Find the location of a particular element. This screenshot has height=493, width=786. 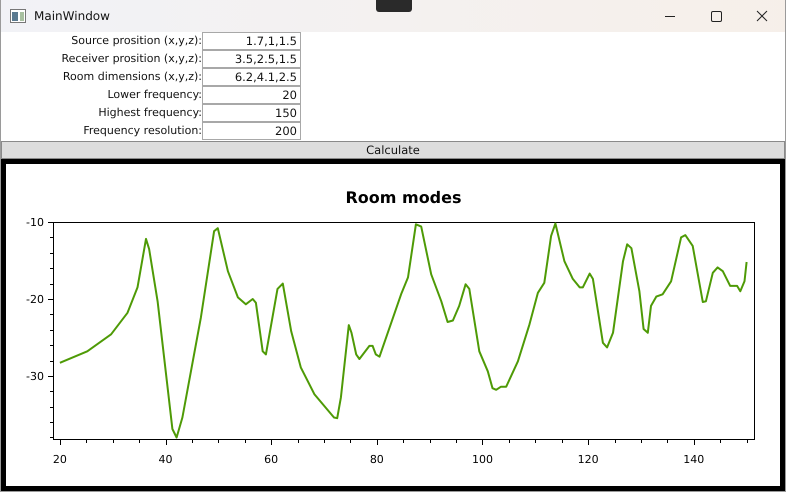

input-field: 200 is located at coordinates (251, 131).